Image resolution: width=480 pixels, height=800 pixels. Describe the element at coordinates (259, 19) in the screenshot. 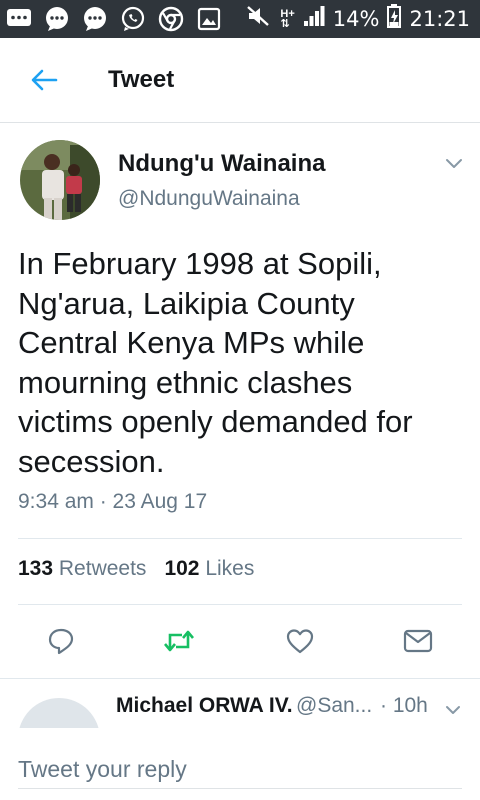

I see `mute-icon` at that location.